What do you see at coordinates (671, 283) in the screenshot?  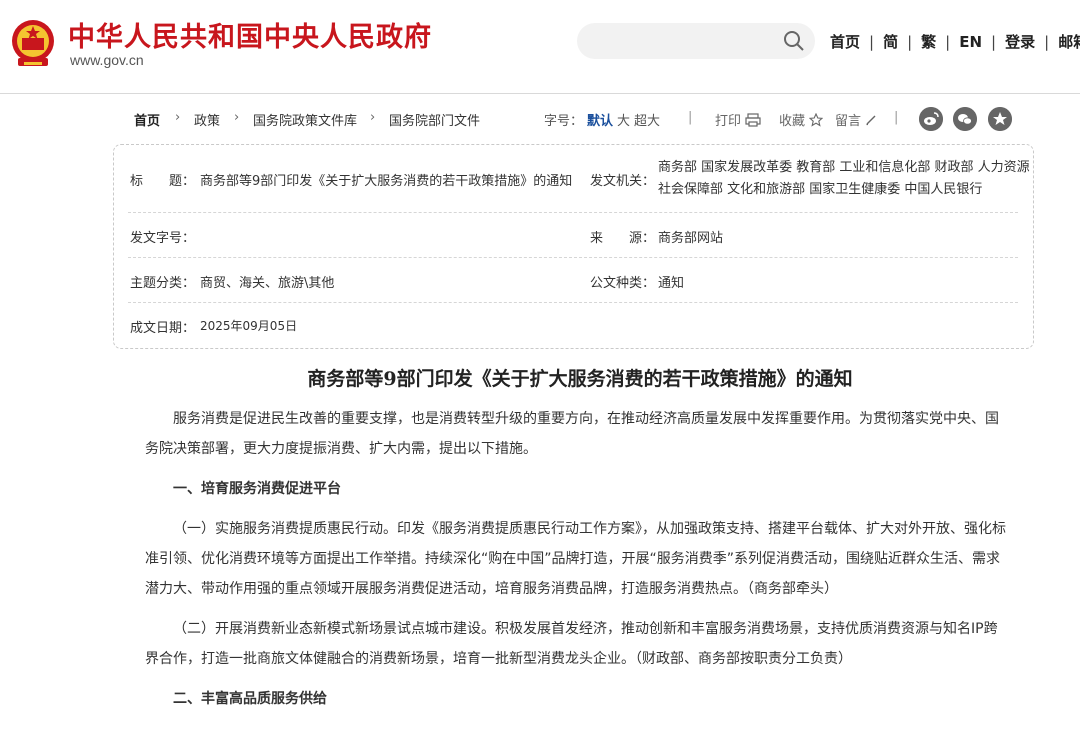 I see `meta-doctype-value: 通知` at bounding box center [671, 283].